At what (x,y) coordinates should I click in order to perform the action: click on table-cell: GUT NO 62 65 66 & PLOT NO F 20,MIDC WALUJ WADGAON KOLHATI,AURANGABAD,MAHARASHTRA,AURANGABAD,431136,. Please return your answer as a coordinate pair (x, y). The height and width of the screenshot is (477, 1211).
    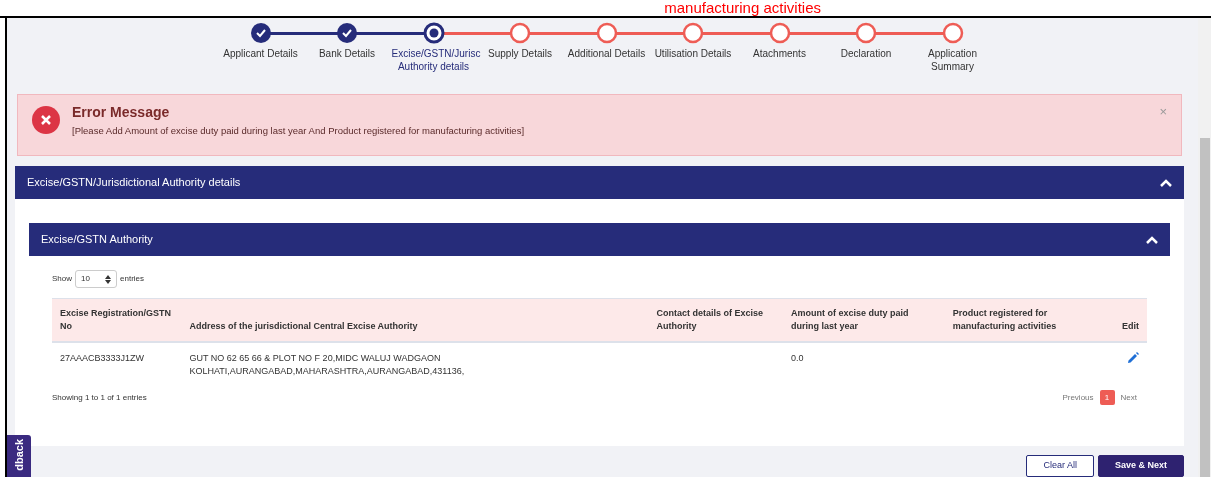
    Looking at the image, I should click on (327, 364).